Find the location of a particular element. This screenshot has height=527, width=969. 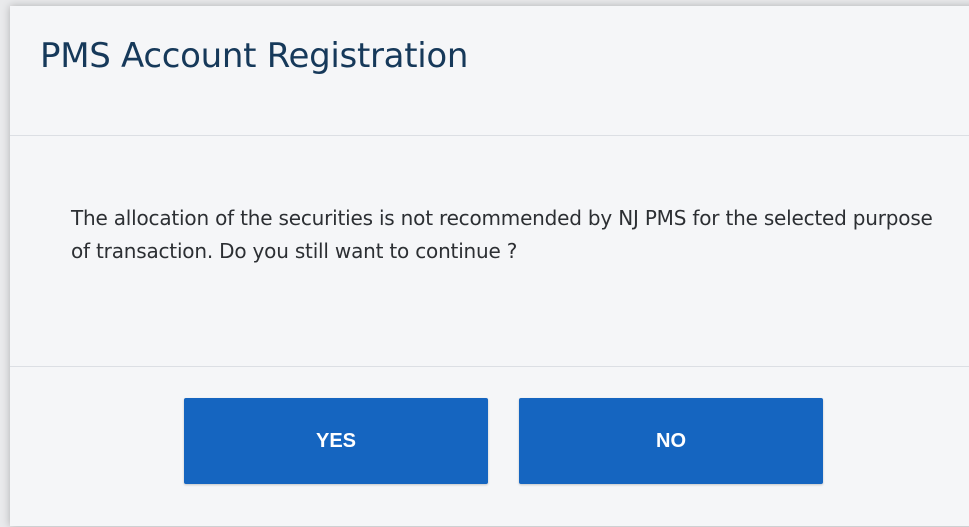

no-button: NO is located at coordinates (671, 441).